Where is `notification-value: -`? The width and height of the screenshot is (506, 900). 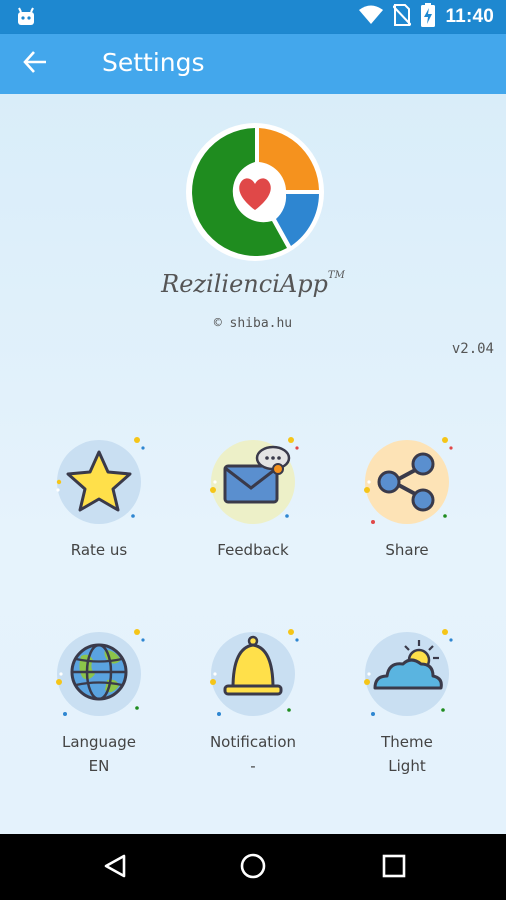
notification-value: - is located at coordinates (253, 766).